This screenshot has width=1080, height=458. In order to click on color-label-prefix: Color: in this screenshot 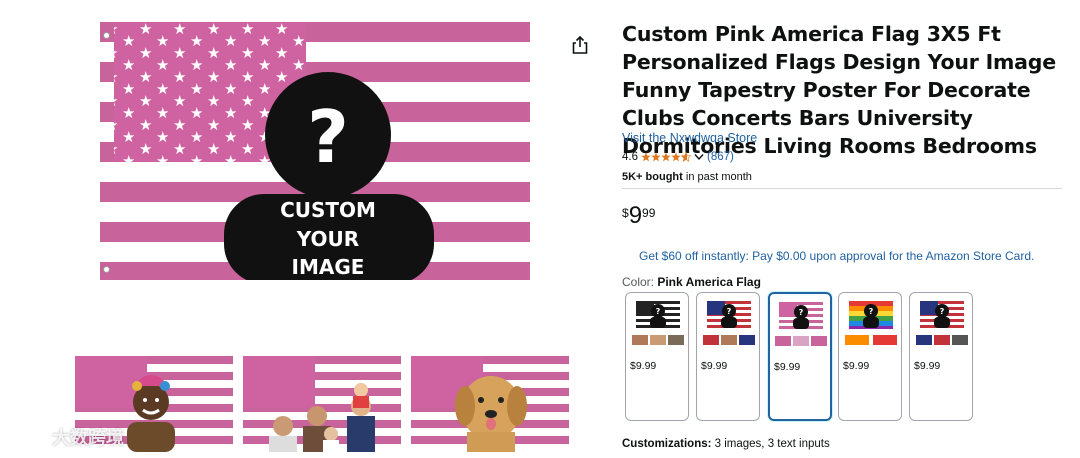, I will do `click(640, 282)`.